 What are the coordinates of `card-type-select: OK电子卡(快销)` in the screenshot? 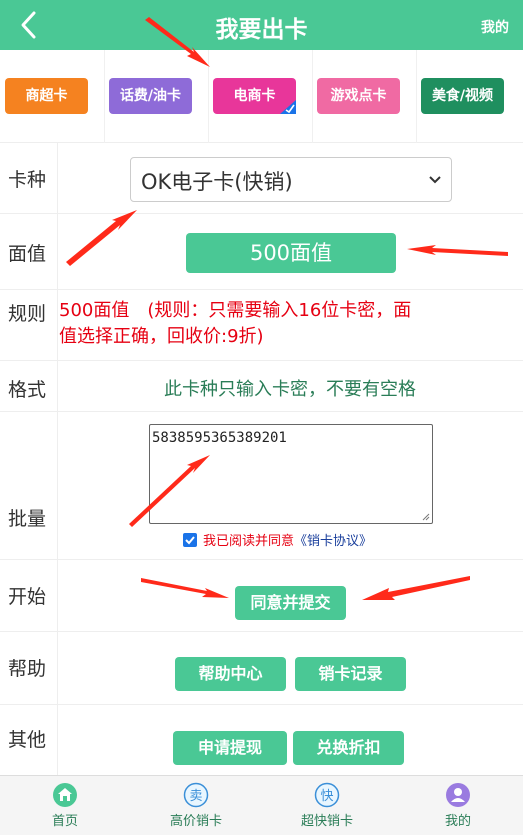 It's located at (291, 179).